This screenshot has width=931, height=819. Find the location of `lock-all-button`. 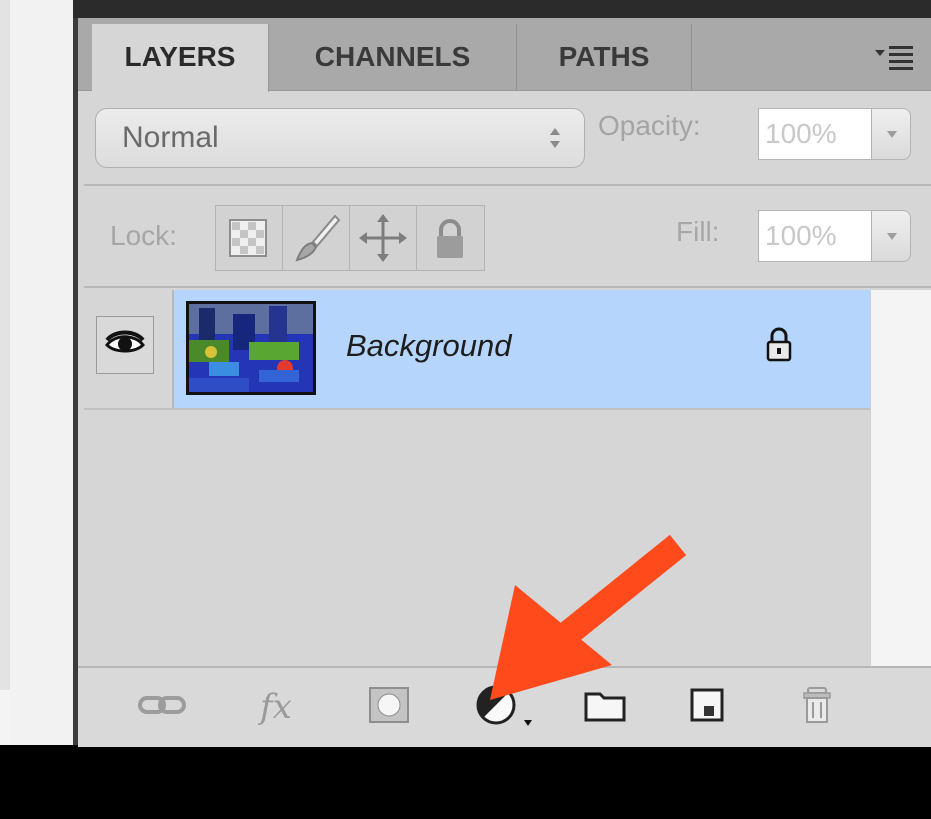

lock-all-button is located at coordinates (450, 238).